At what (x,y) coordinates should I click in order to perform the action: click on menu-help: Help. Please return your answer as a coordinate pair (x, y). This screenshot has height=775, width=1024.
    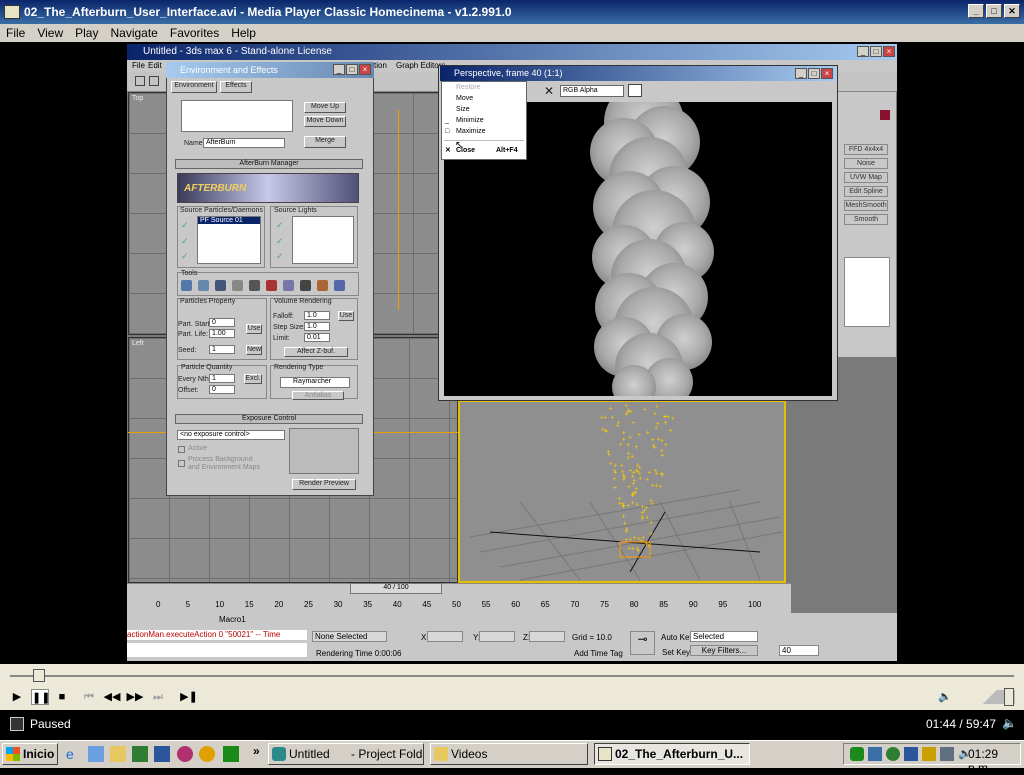
    Looking at the image, I should click on (243, 33).